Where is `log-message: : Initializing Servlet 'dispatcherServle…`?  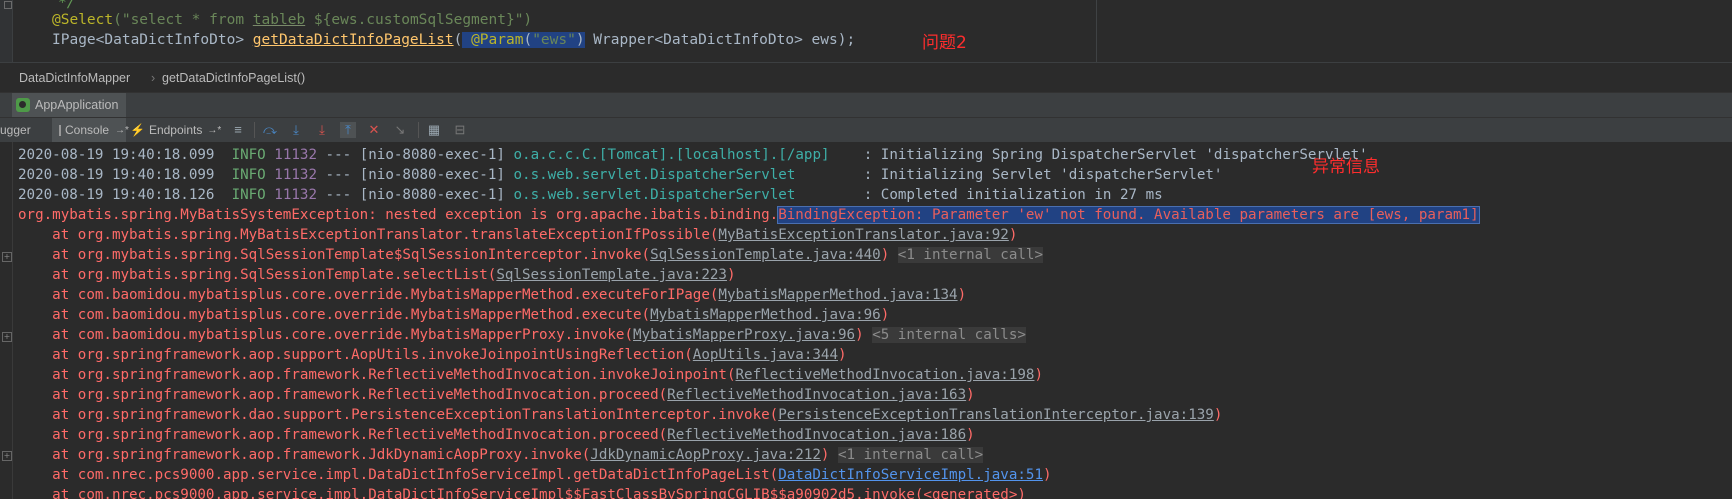 log-message: : Initializing Servlet 'dispatcherServle… is located at coordinates (1043, 175).